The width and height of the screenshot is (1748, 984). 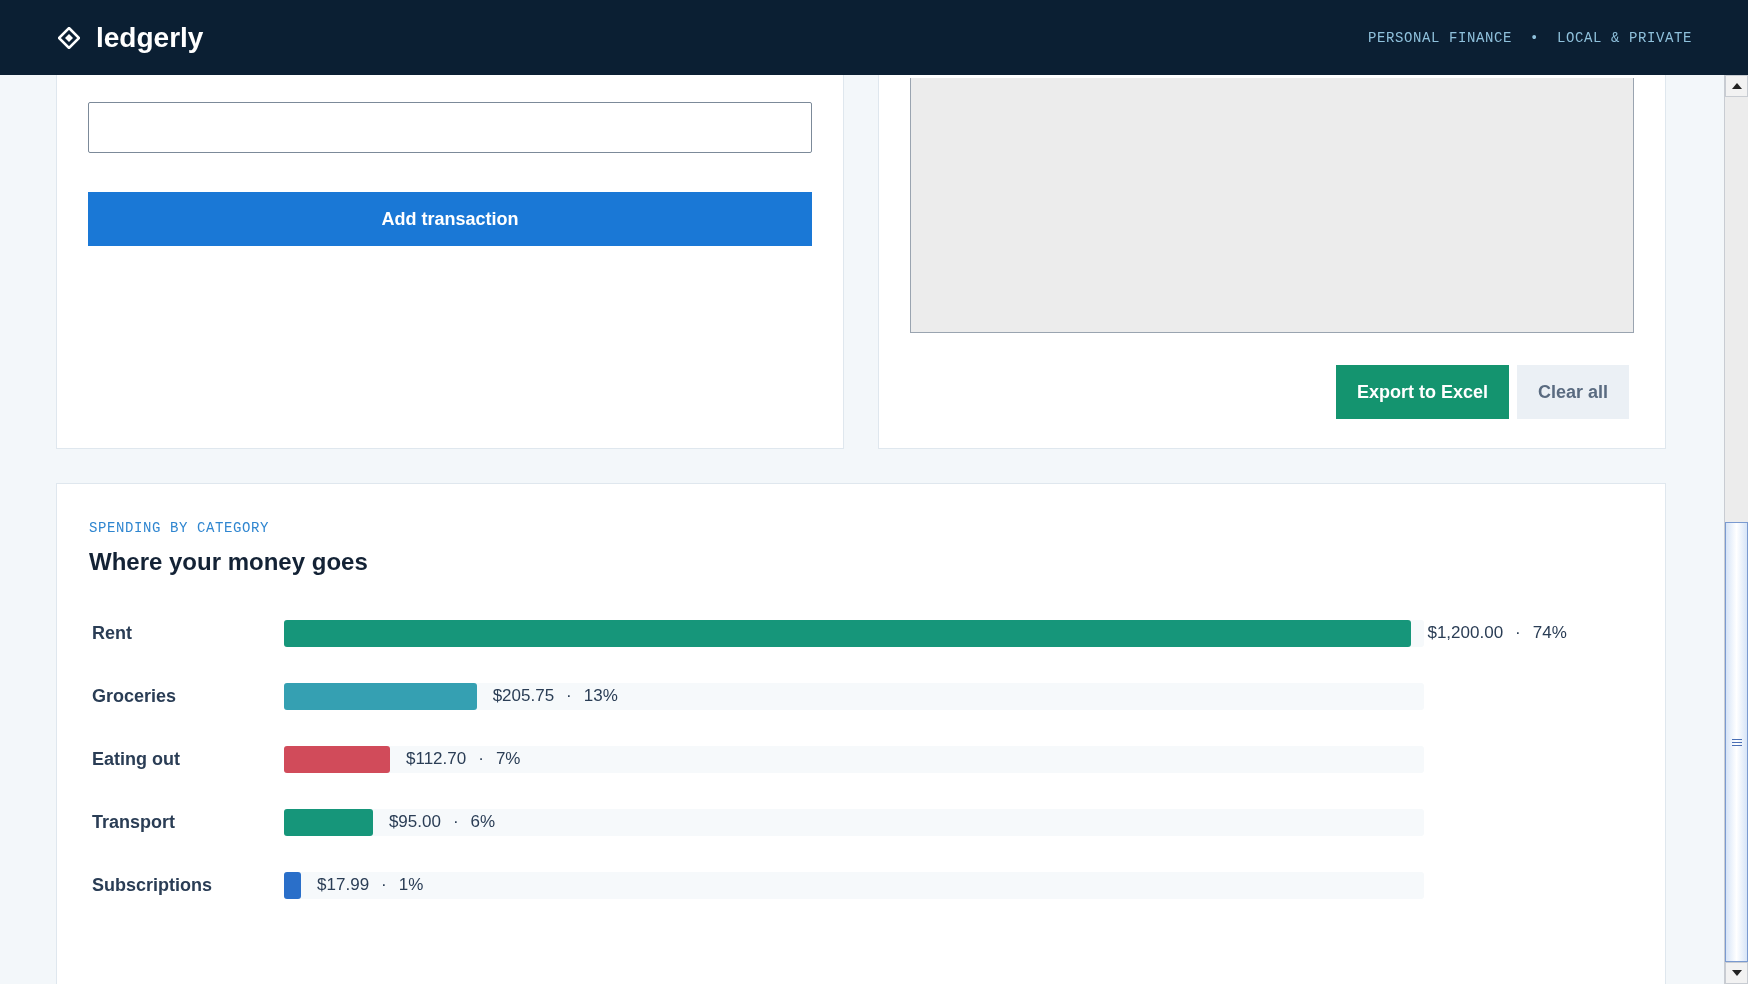 What do you see at coordinates (112, 633) in the screenshot?
I see `category-name: Rent` at bounding box center [112, 633].